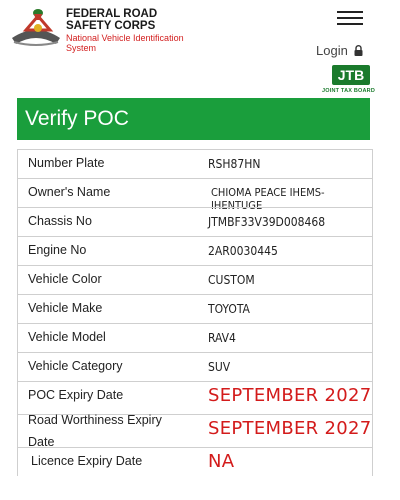 This screenshot has height=500, width=400. I want to click on org-subtitle: National Vehicle Identification System, so click(125, 43).